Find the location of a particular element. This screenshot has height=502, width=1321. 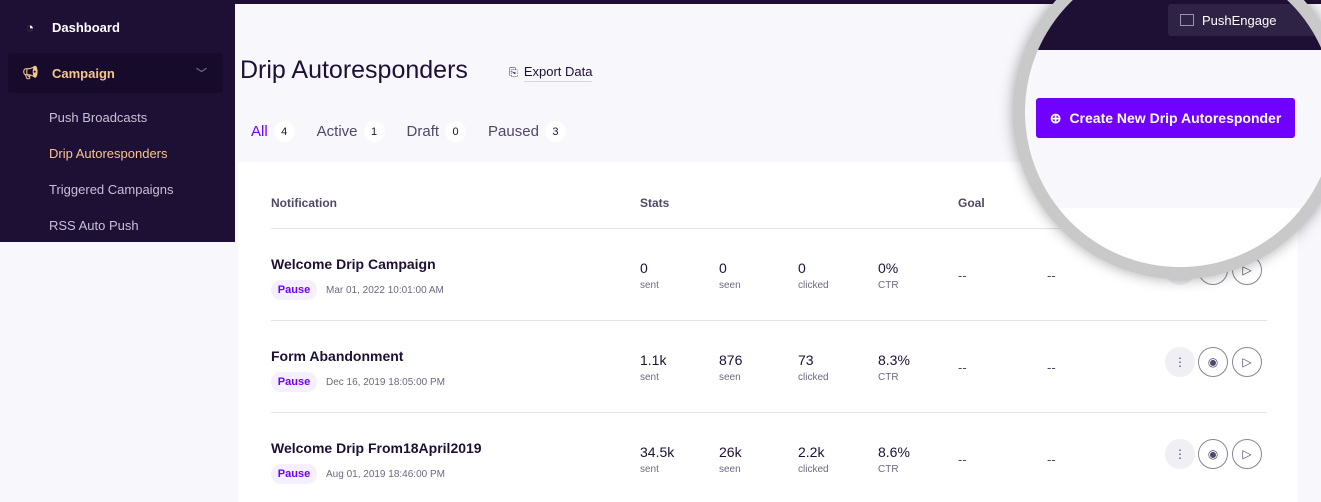

create-drip-button: ⊕ Create New Drip Autoresponder is located at coordinates (1165, 118).